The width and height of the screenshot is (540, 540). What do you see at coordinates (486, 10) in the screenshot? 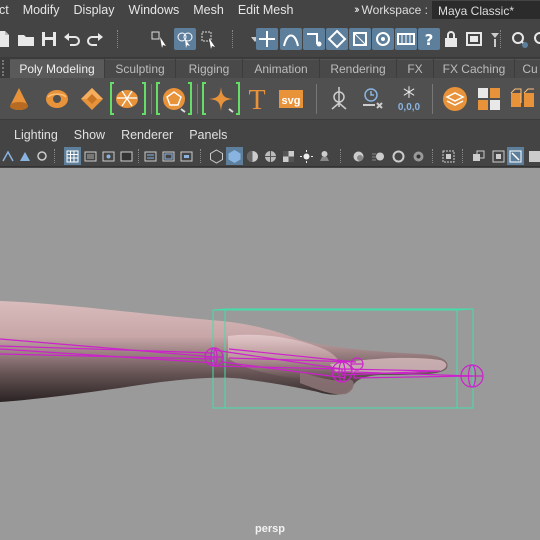
I see `workspace-dropdown: Maya Classic*` at bounding box center [486, 10].